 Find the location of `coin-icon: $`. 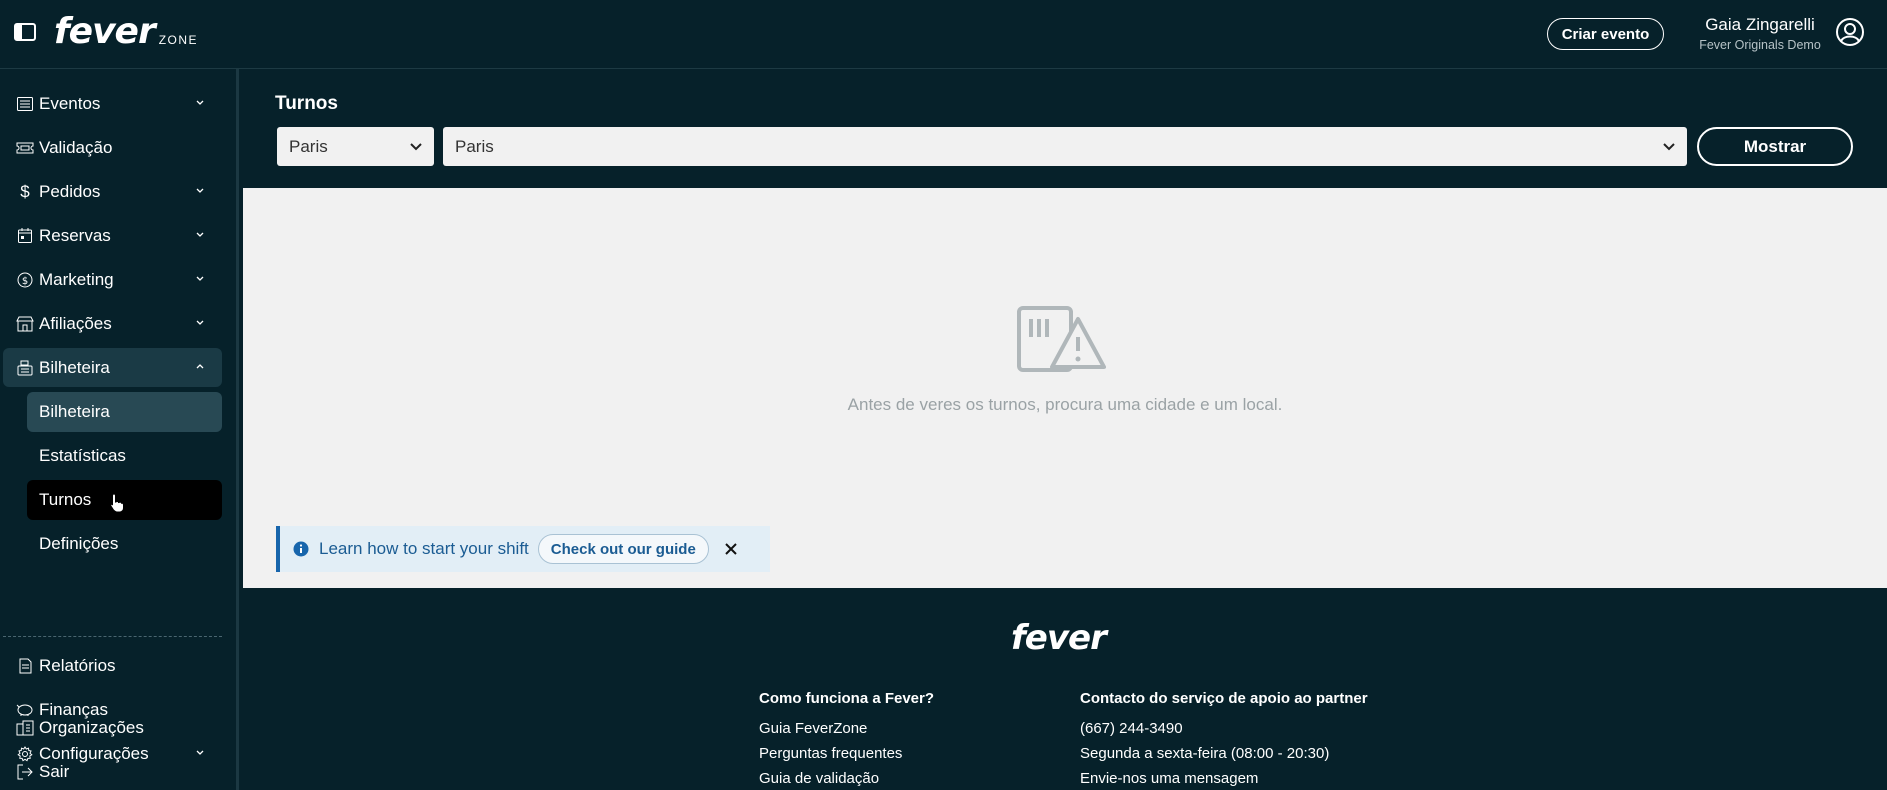

coin-icon: $ is located at coordinates (25, 280).